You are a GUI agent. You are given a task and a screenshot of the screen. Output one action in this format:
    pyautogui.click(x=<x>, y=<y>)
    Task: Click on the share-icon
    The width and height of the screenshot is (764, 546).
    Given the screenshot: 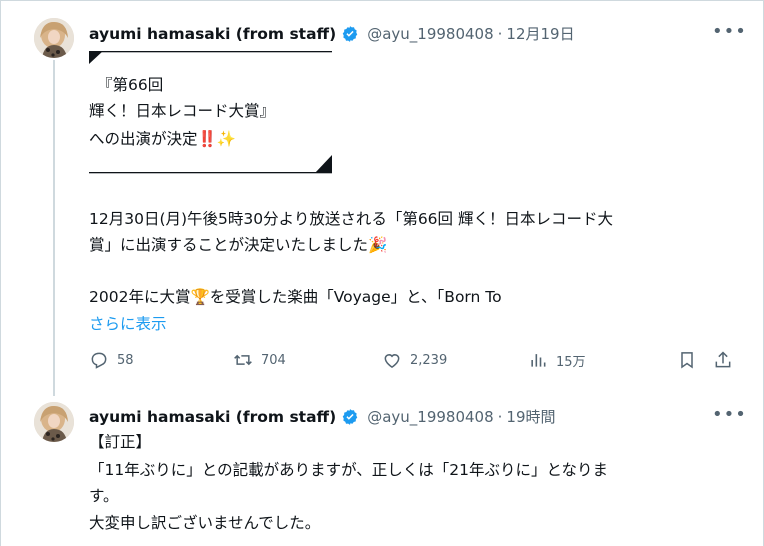 What is the action you would take?
    pyautogui.click(x=723, y=359)
    